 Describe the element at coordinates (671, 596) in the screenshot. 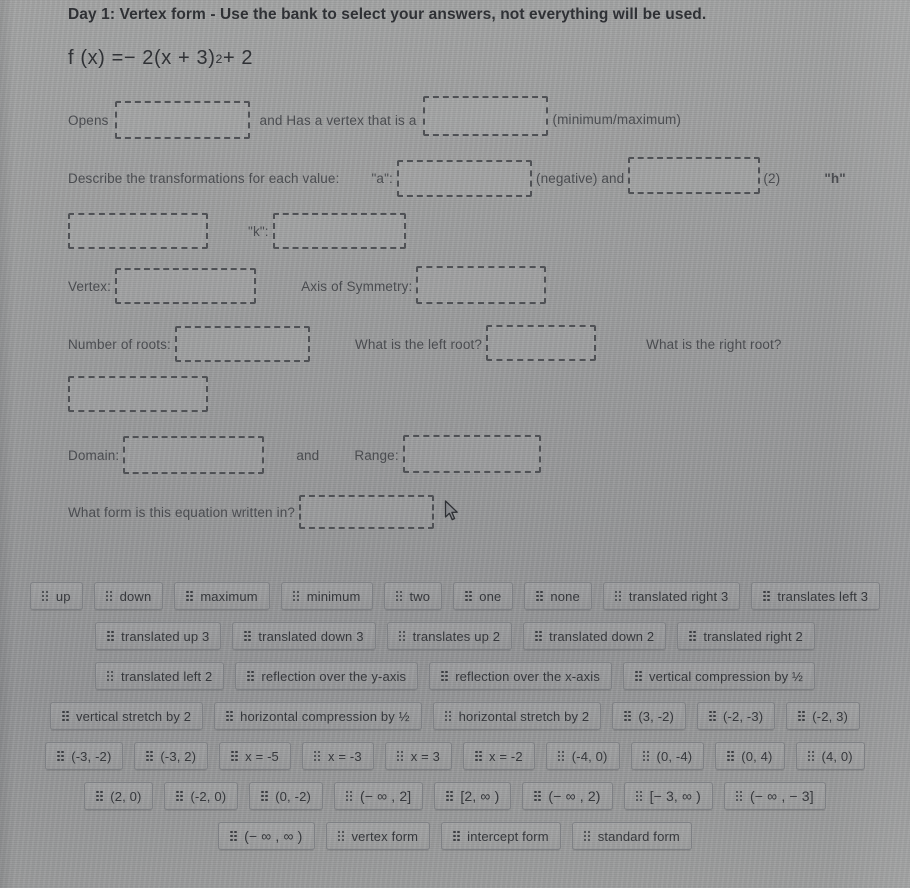

I see `word-bank-chip: translated right 3` at that location.